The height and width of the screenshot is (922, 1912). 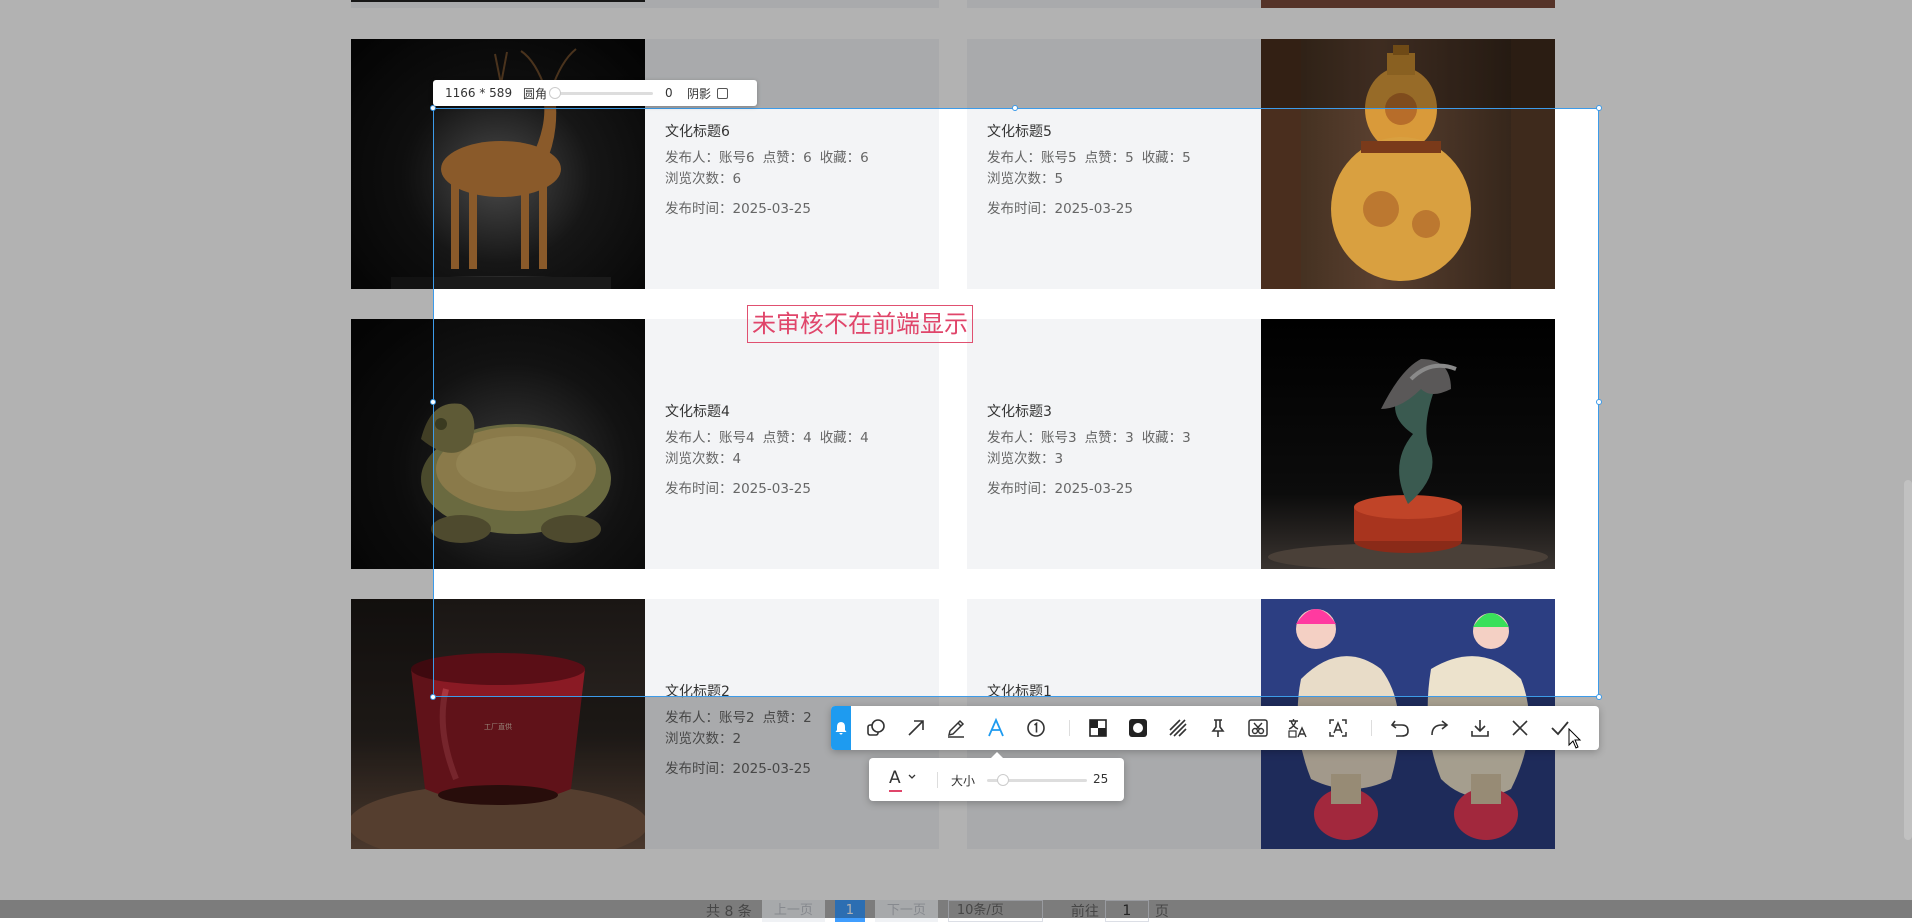 What do you see at coordinates (1178, 728) in the screenshot?
I see `hatch-icon` at bounding box center [1178, 728].